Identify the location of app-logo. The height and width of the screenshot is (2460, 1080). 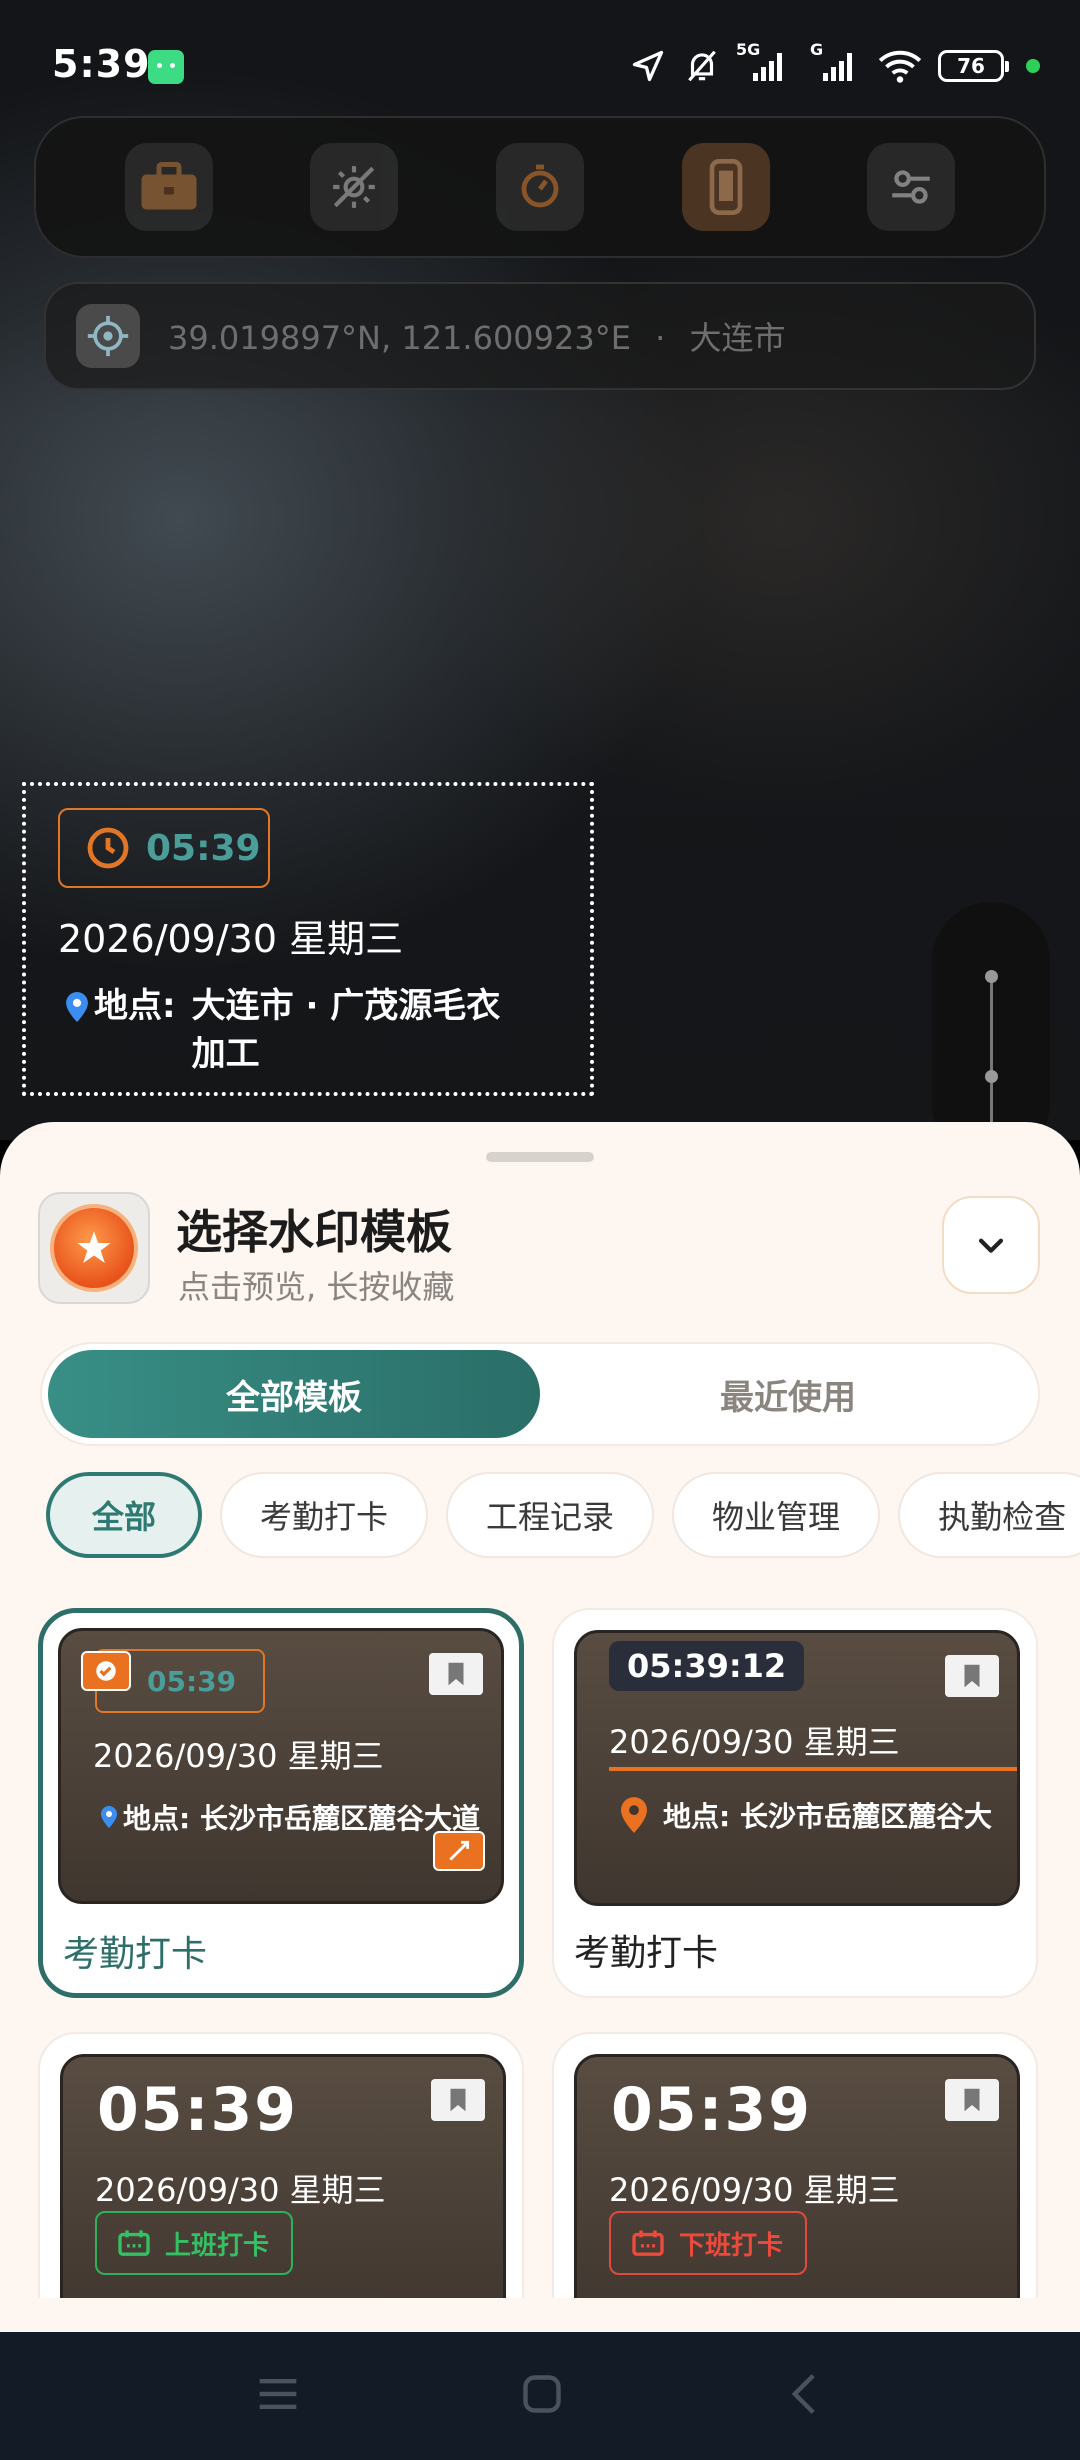
(94, 1248).